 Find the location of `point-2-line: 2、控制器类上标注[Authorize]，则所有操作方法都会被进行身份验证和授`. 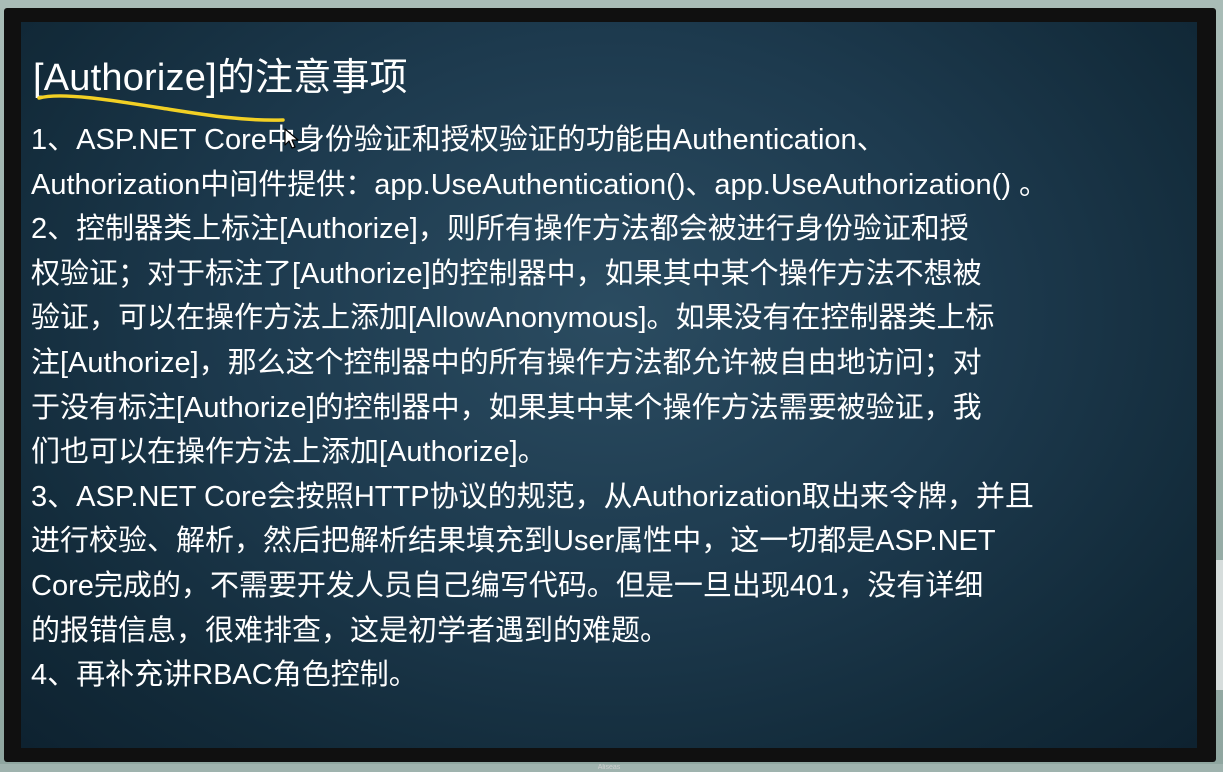

point-2-line: 2、控制器类上标注[Authorize]，则所有操作方法都会被进行身份验证和授 is located at coordinates (500, 229).